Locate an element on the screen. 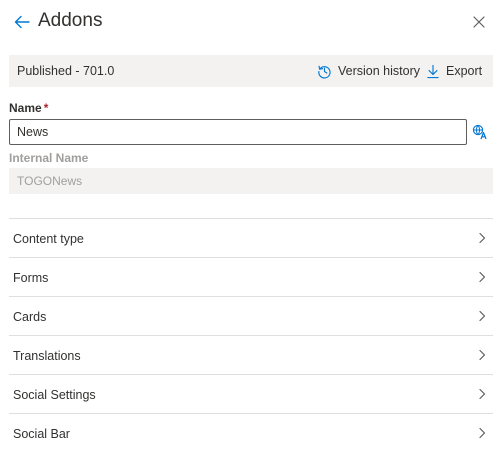 This screenshot has height=469, width=500. name-label: Name * is located at coordinates (28, 108).